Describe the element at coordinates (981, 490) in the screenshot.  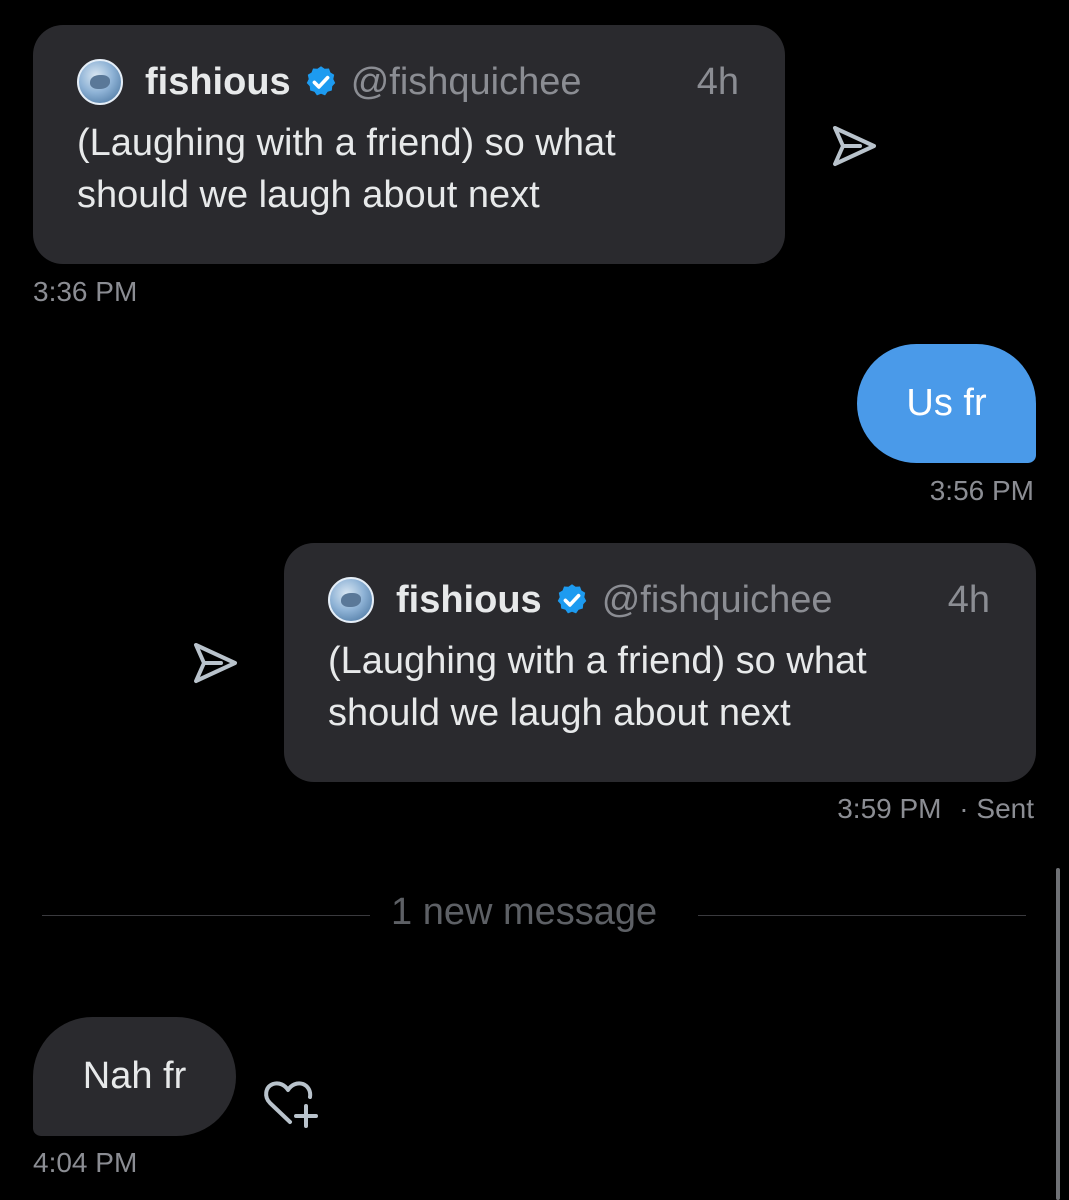
I see `message-timestamp: 3:56 PM` at that location.